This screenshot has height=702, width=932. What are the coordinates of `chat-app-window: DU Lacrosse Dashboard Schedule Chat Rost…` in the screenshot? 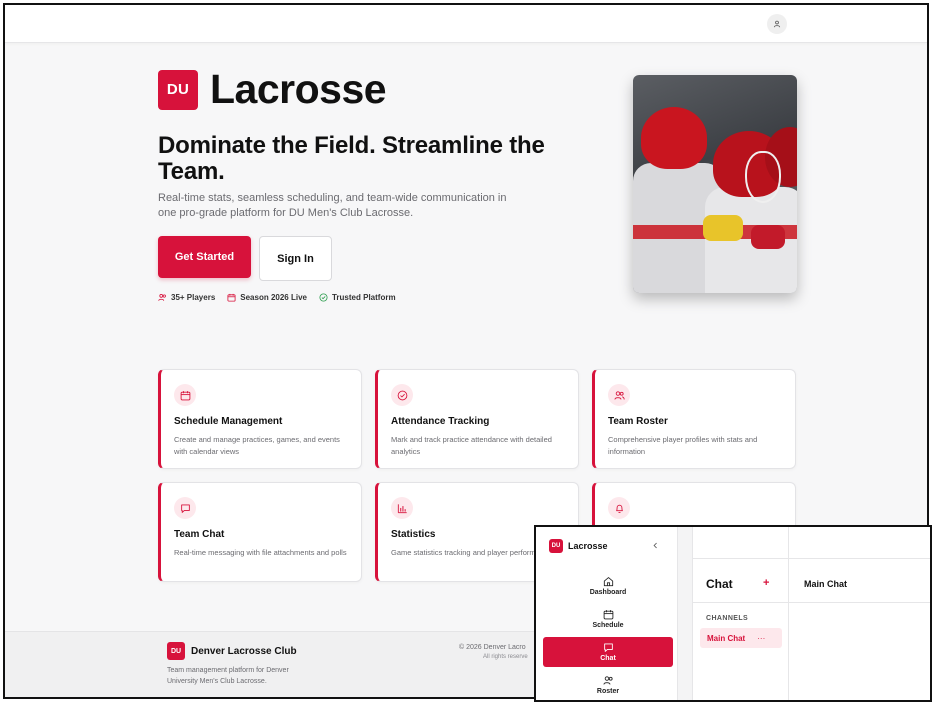 It's located at (733, 613).